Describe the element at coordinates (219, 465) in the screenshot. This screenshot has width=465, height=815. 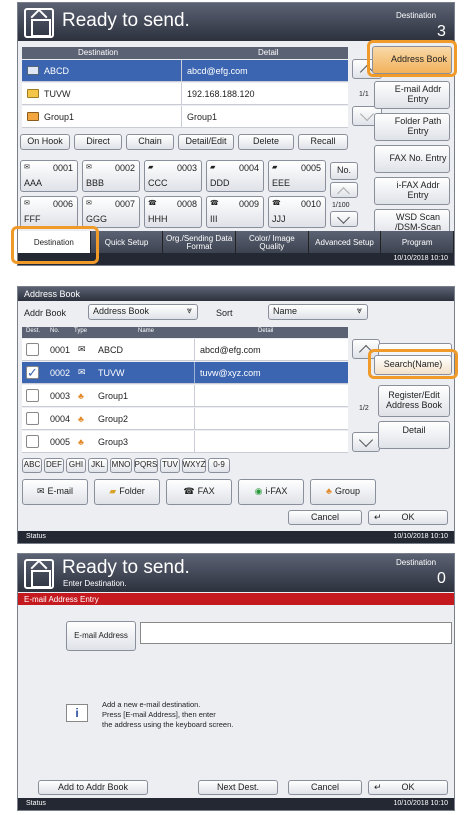
I see `index-0-9: 0-9` at that location.